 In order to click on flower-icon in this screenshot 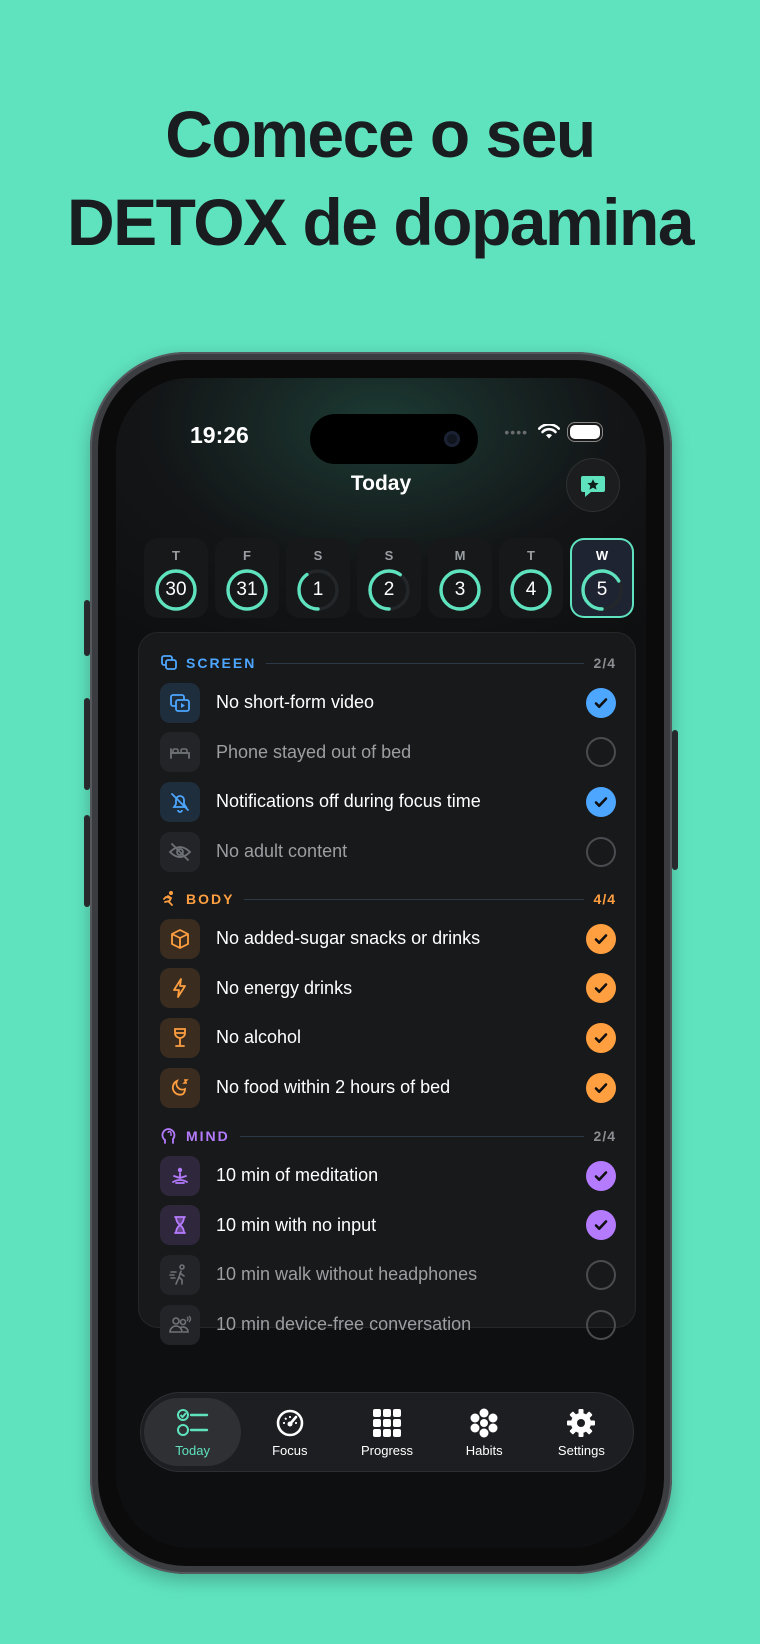, I will do `click(484, 1423)`.